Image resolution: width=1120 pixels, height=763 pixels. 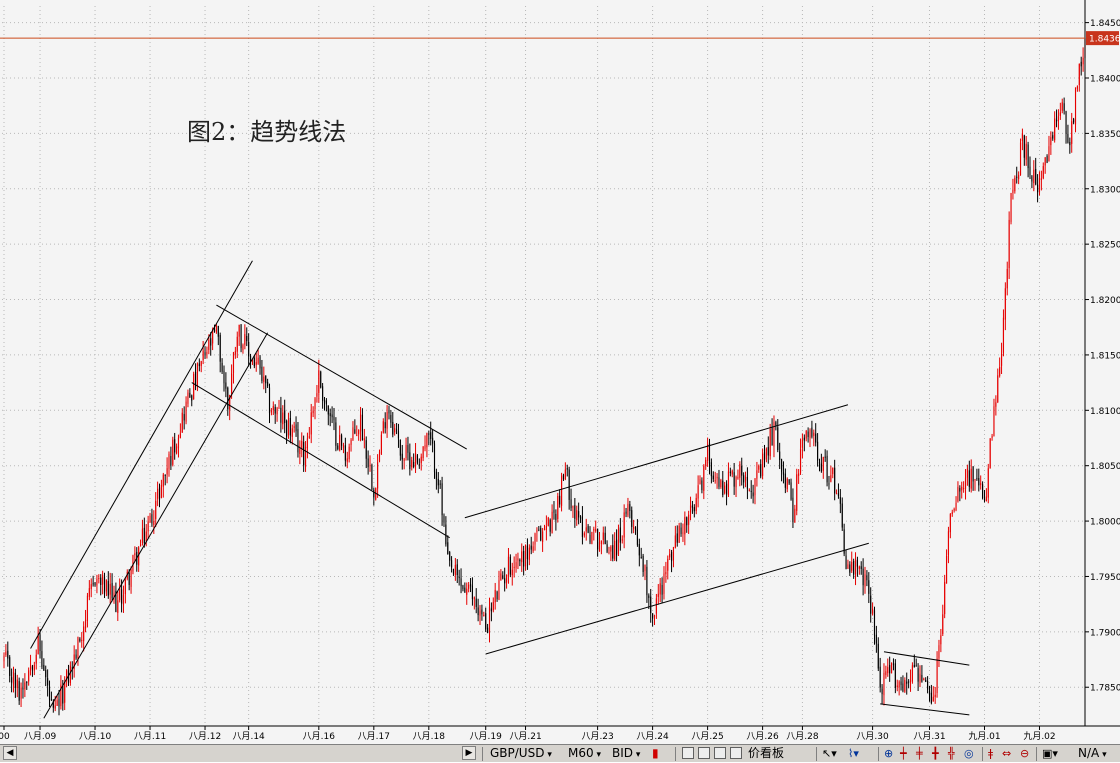 I want to click on zoom-icon: ⊕, so click(x=888, y=753).